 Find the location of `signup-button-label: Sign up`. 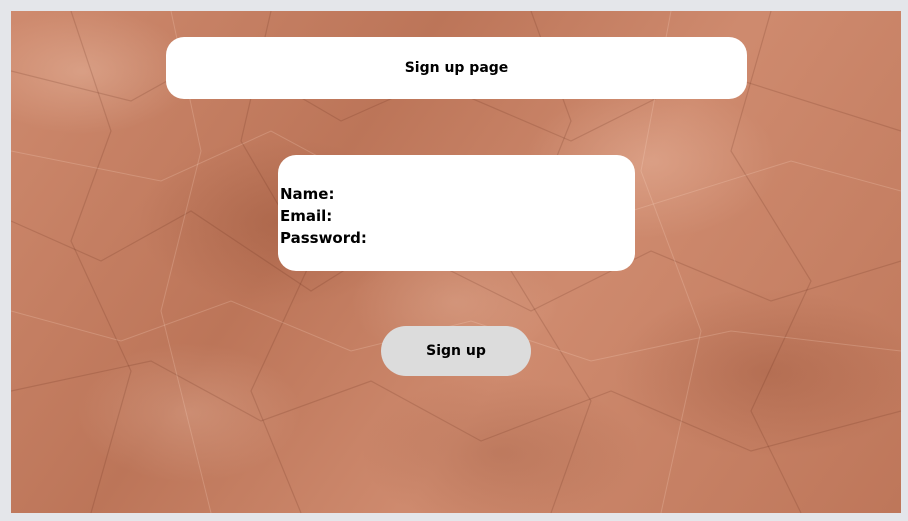

signup-button-label: Sign up is located at coordinates (456, 351).